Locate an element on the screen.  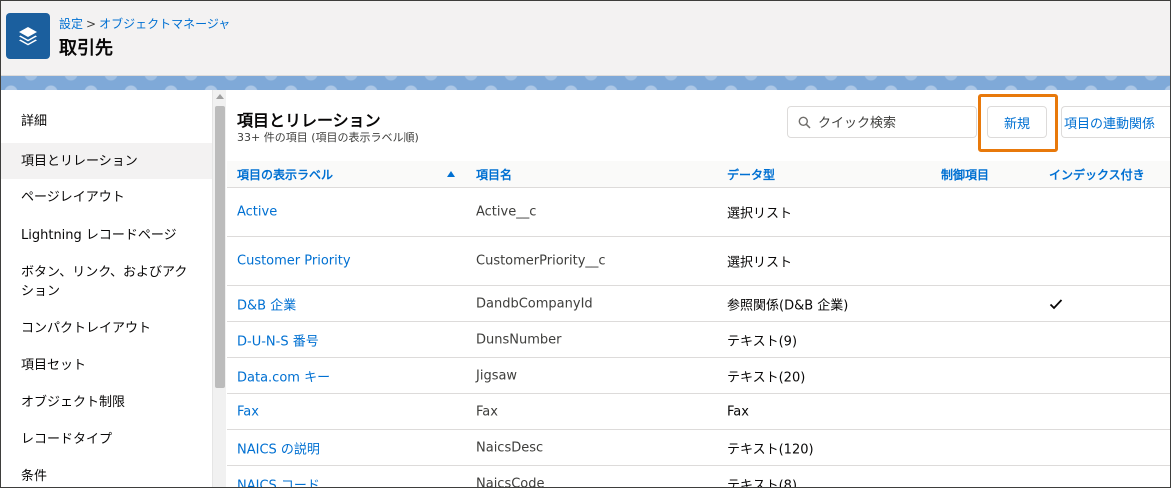
sidebar-item-label: オブジェクト制限 is located at coordinates (73, 402).